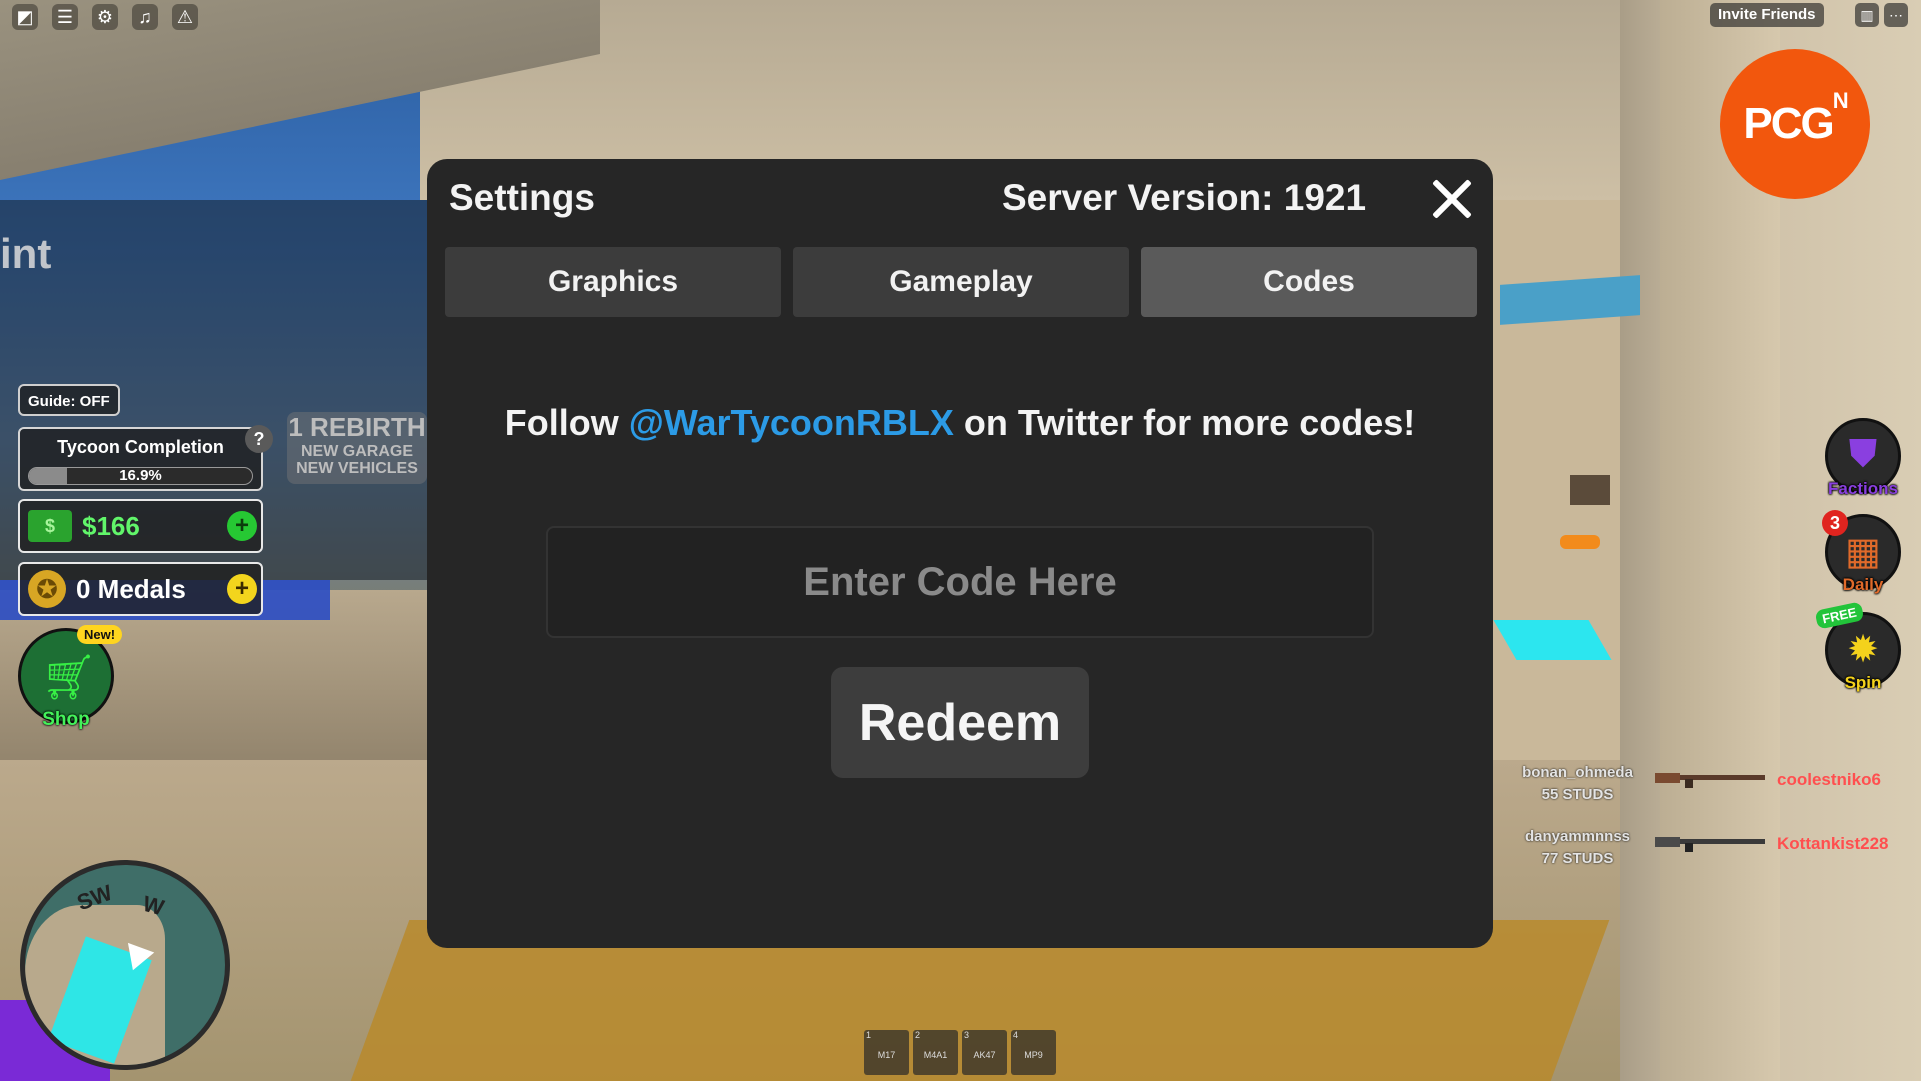 This screenshot has width=1921, height=1081. Describe the element at coordinates (140, 459) in the screenshot. I see `tycoon-completion-panel: Tycoon Completion 16.9%` at that location.